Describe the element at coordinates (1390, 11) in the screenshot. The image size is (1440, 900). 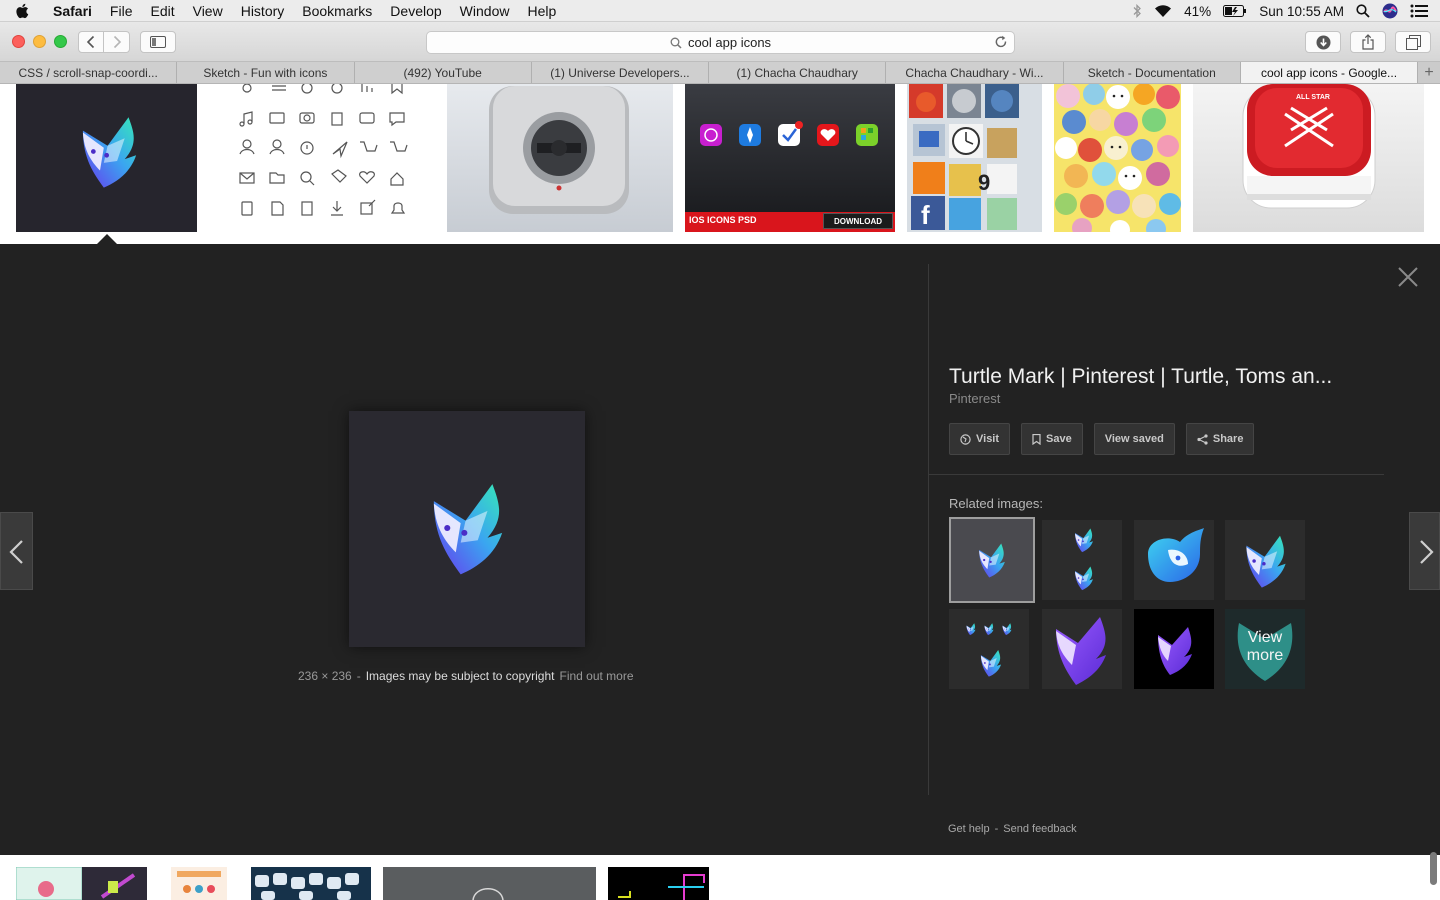
I see `siri-icon` at that location.